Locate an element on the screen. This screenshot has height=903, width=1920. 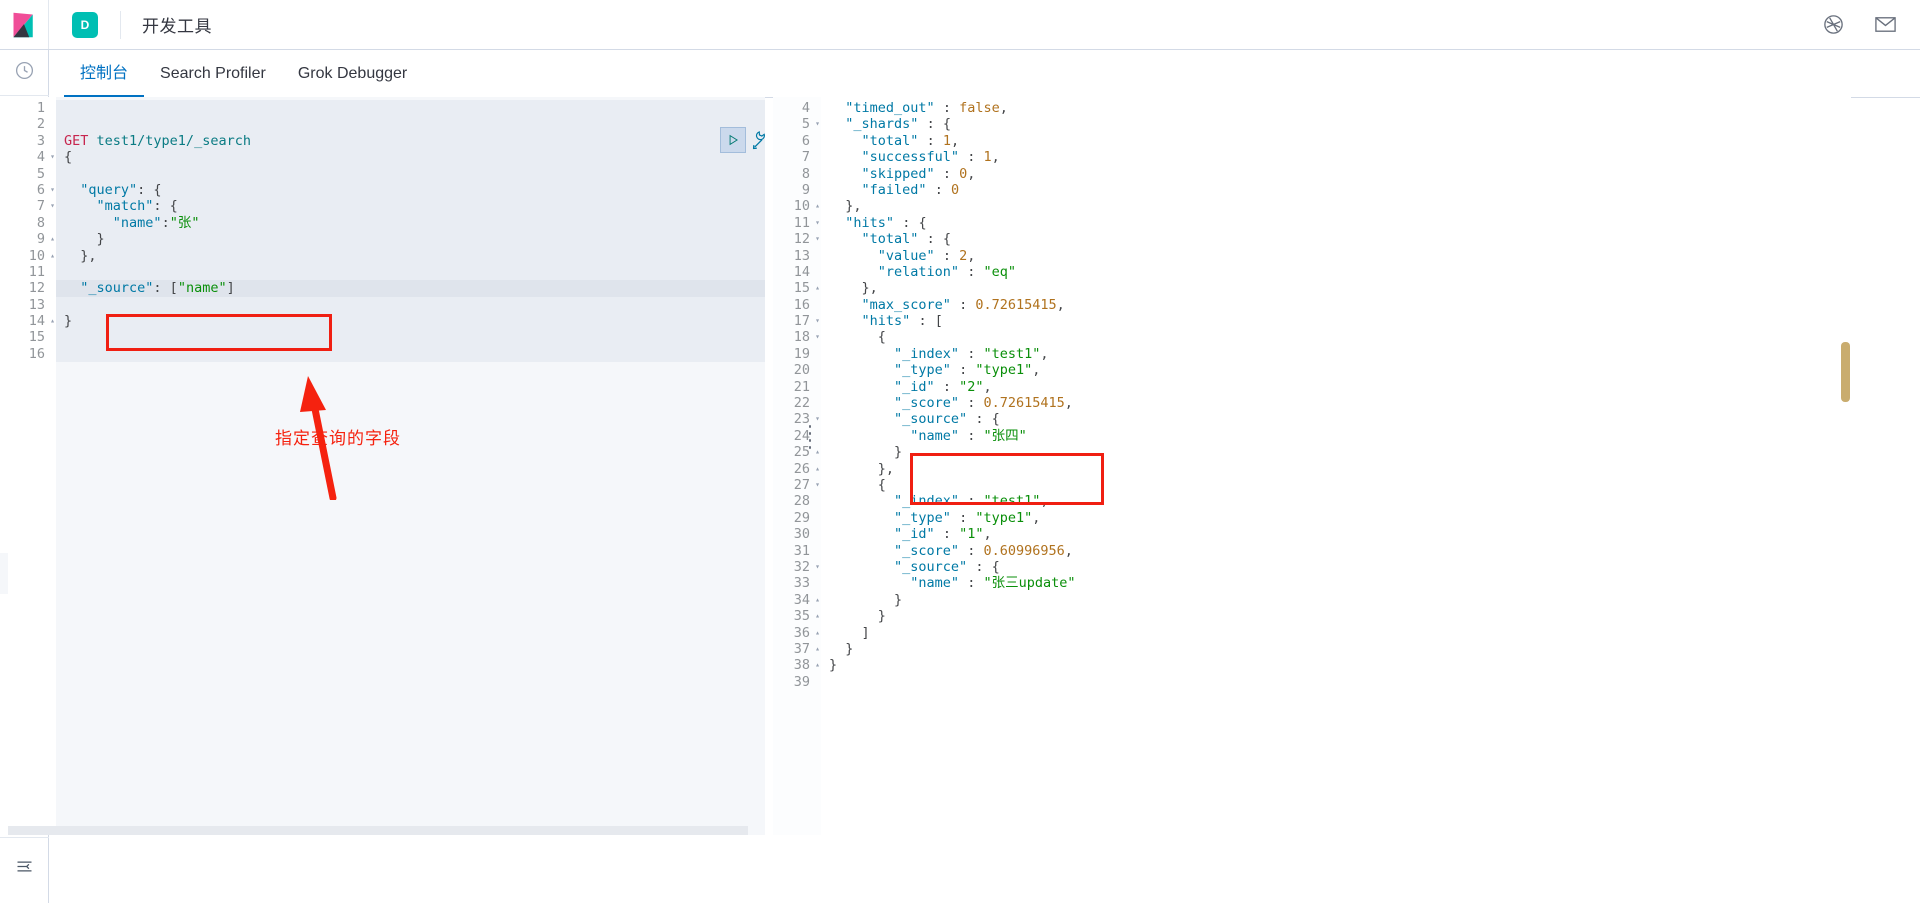
code-line: "value" : 2, is located at coordinates (926, 255).